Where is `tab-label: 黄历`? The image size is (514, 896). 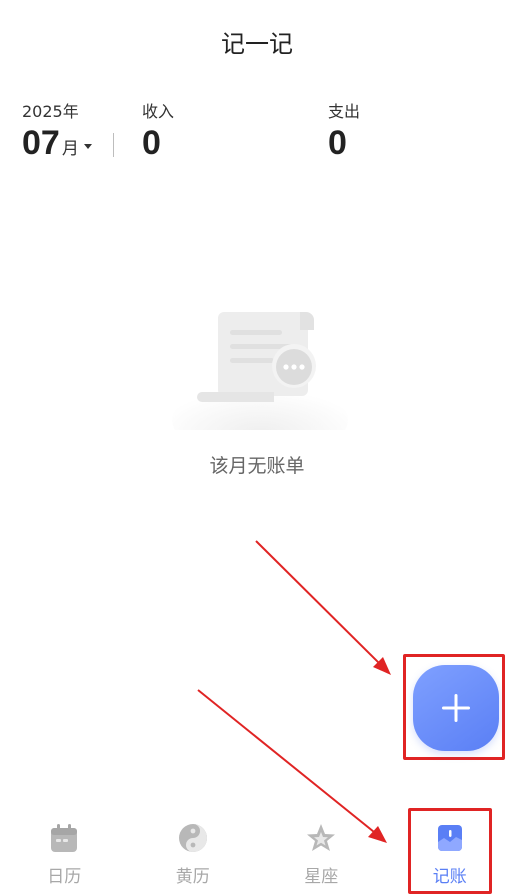 tab-label: 黄历 is located at coordinates (192, 877).